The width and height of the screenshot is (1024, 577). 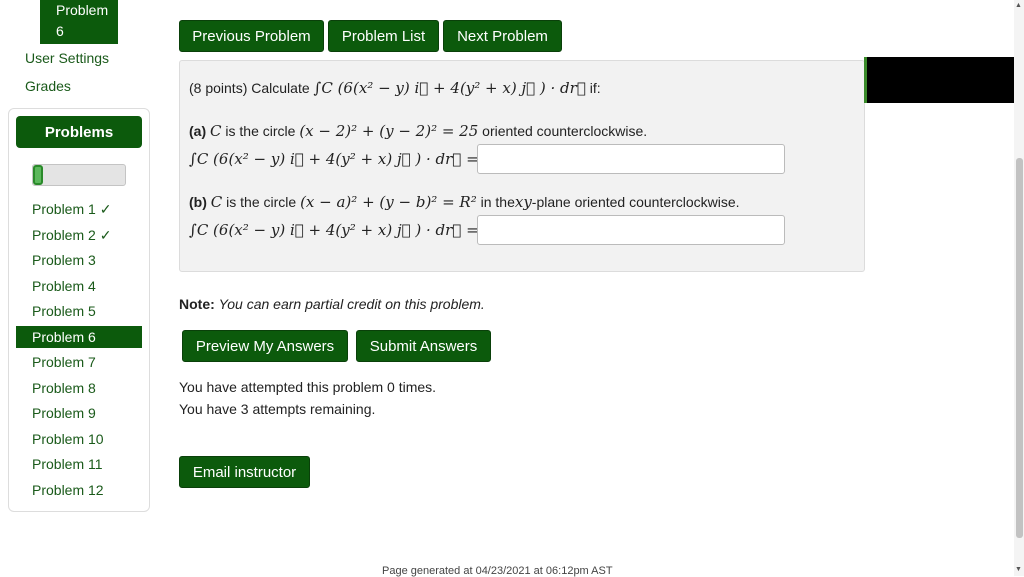 I want to click on answer-b-input, so click(x=631, y=230).